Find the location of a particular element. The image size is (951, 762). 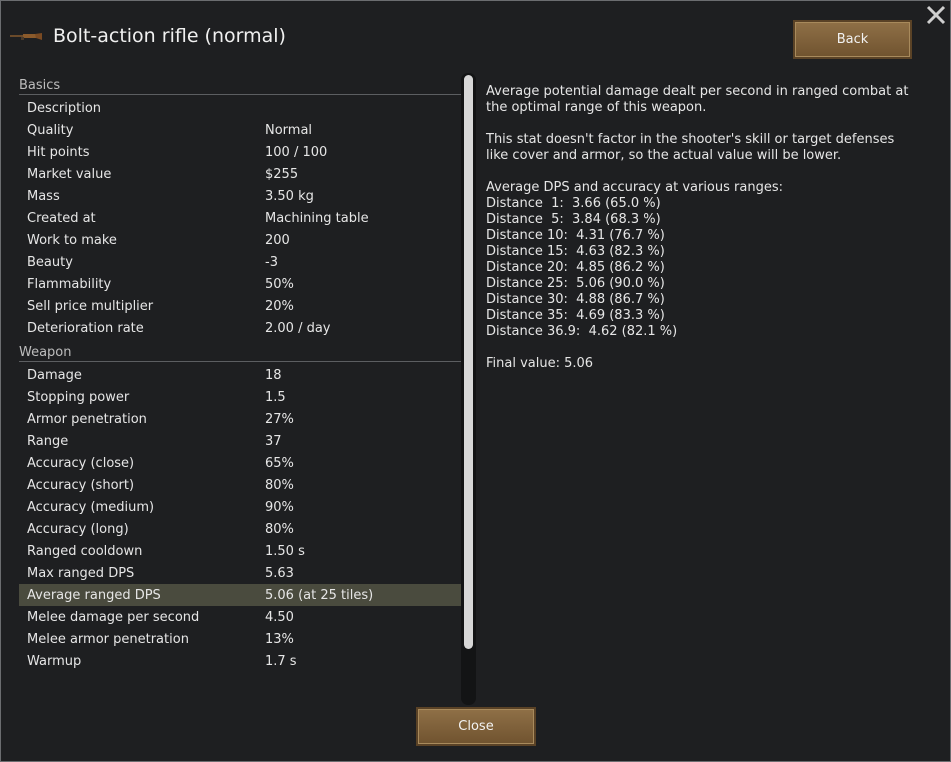

stat-label: Average ranged DPS is located at coordinates (94, 595).